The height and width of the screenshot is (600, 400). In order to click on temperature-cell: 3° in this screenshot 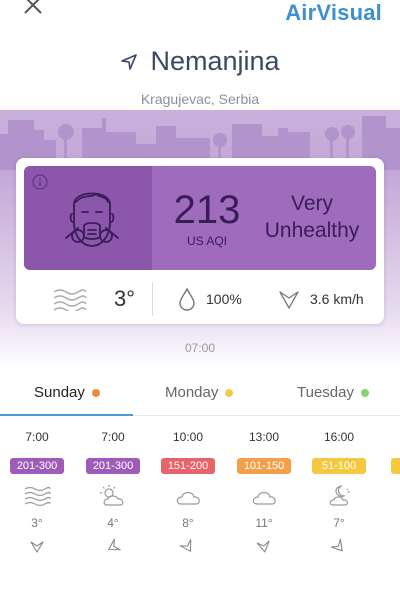, I will do `click(93, 299)`.